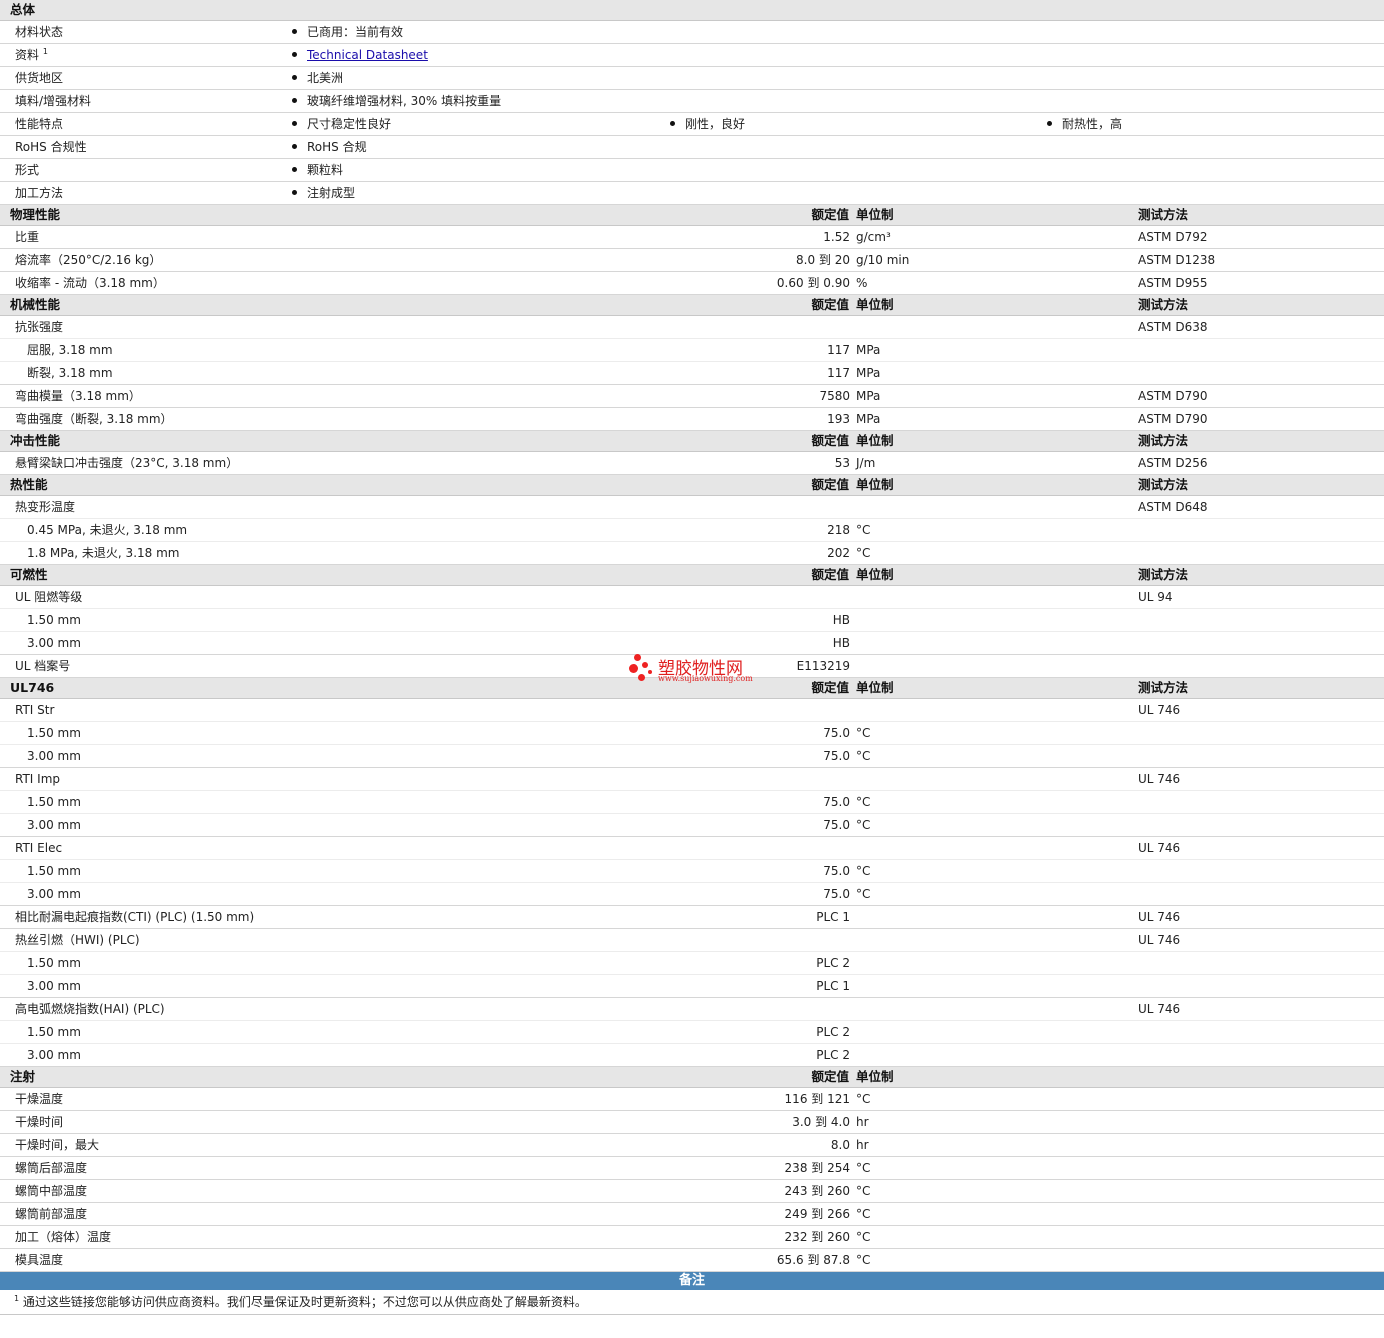 The height and width of the screenshot is (1338, 1384). I want to click on bullet-text: 已商用：当前有效, so click(355, 32).